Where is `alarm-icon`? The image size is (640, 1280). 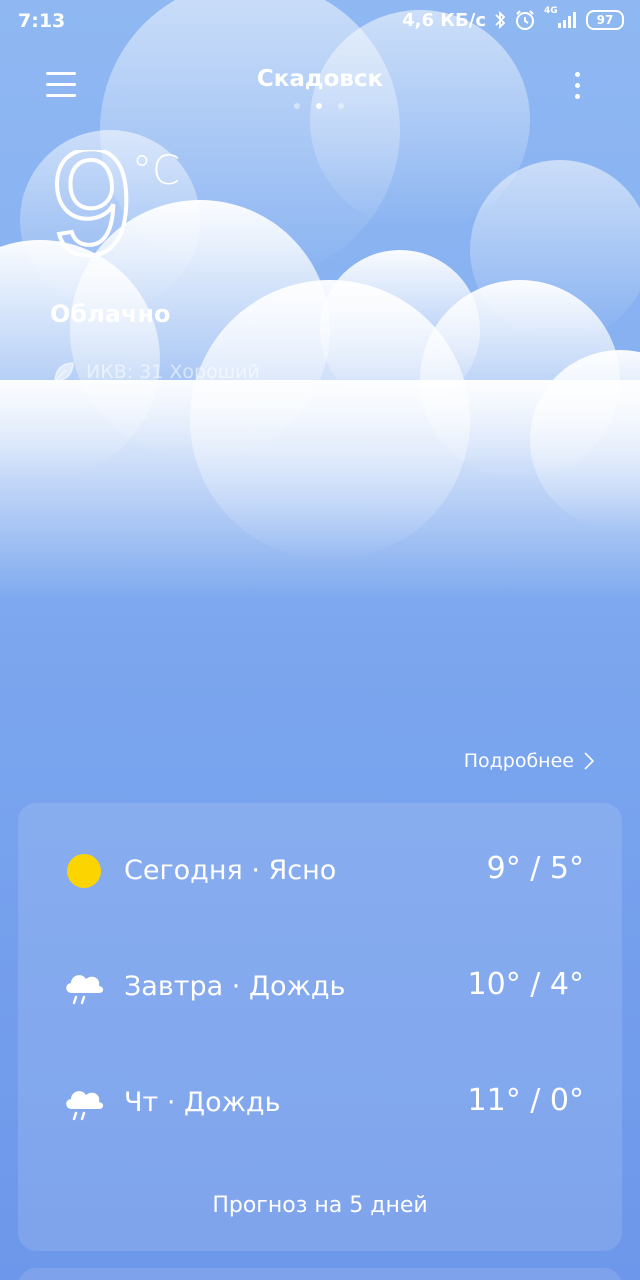 alarm-icon is located at coordinates (525, 20).